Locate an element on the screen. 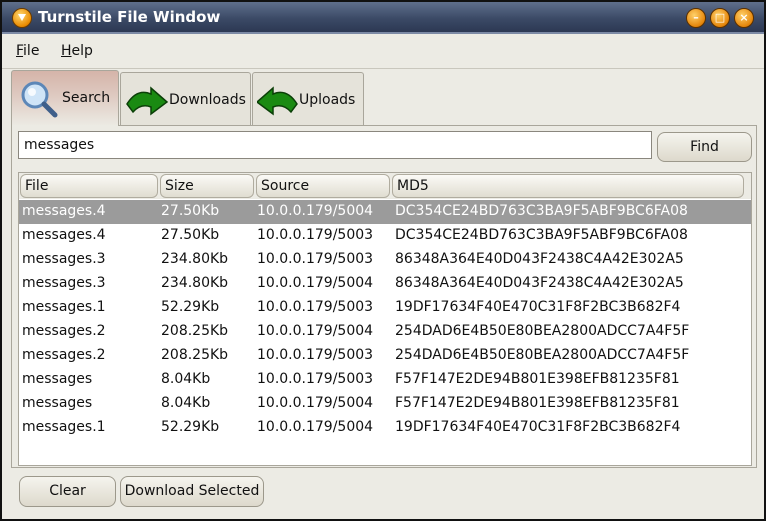  app-menu-icon is located at coordinates (22, 18).